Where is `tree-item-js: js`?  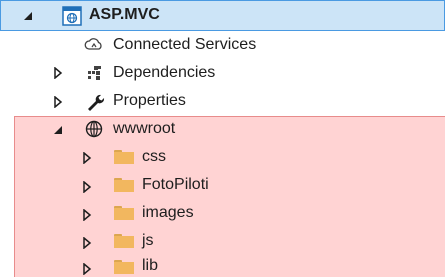
tree-item-js: js is located at coordinates (148, 241).